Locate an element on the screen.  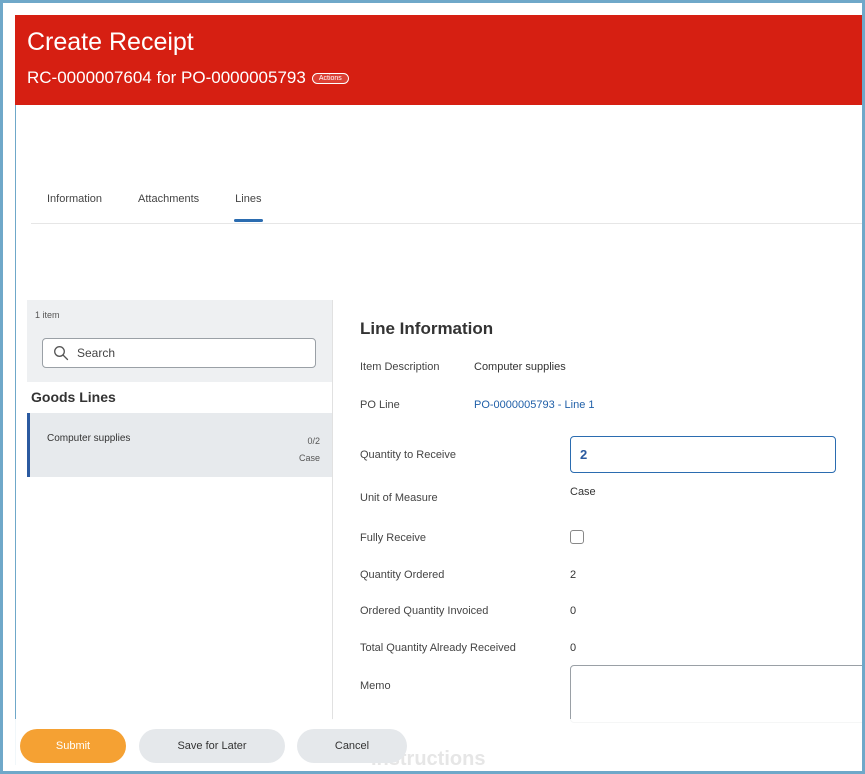
total-received-label: Total Quantity Already Received is located at coordinates (438, 648).